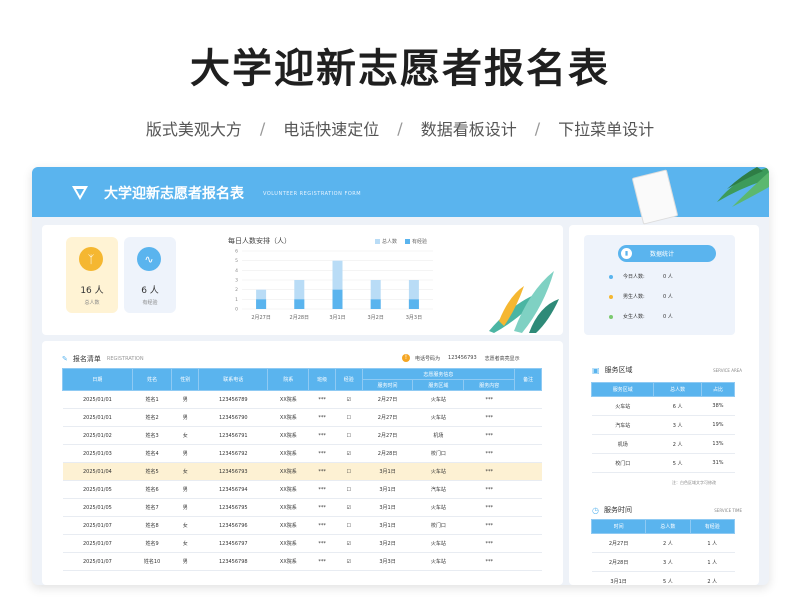  I want to click on table-cell: 姓名2, so click(152, 417).